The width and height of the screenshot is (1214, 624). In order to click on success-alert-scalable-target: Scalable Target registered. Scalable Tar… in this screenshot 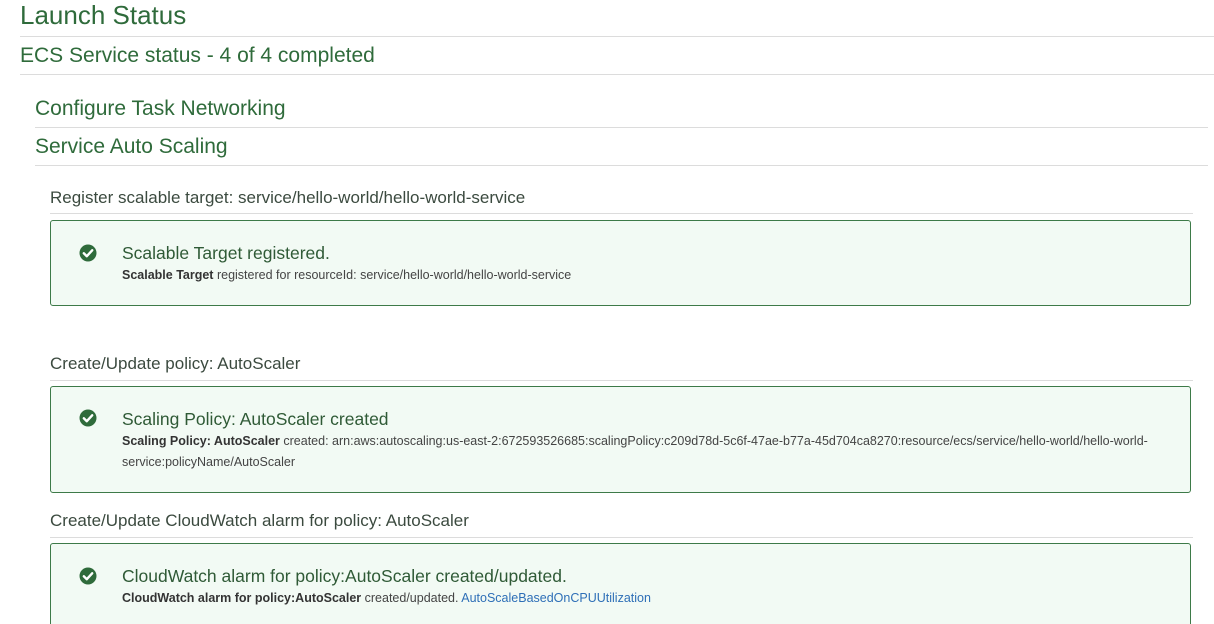, I will do `click(620, 263)`.